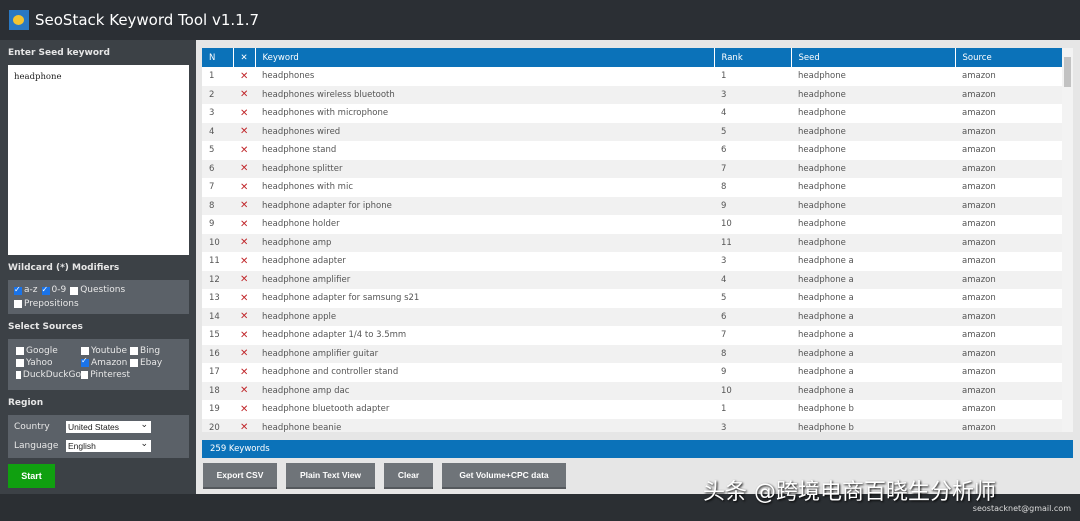 This screenshot has height=521, width=1080. Describe the element at coordinates (46, 304) in the screenshot. I see `modifier-prepositions: Prepositions` at that location.